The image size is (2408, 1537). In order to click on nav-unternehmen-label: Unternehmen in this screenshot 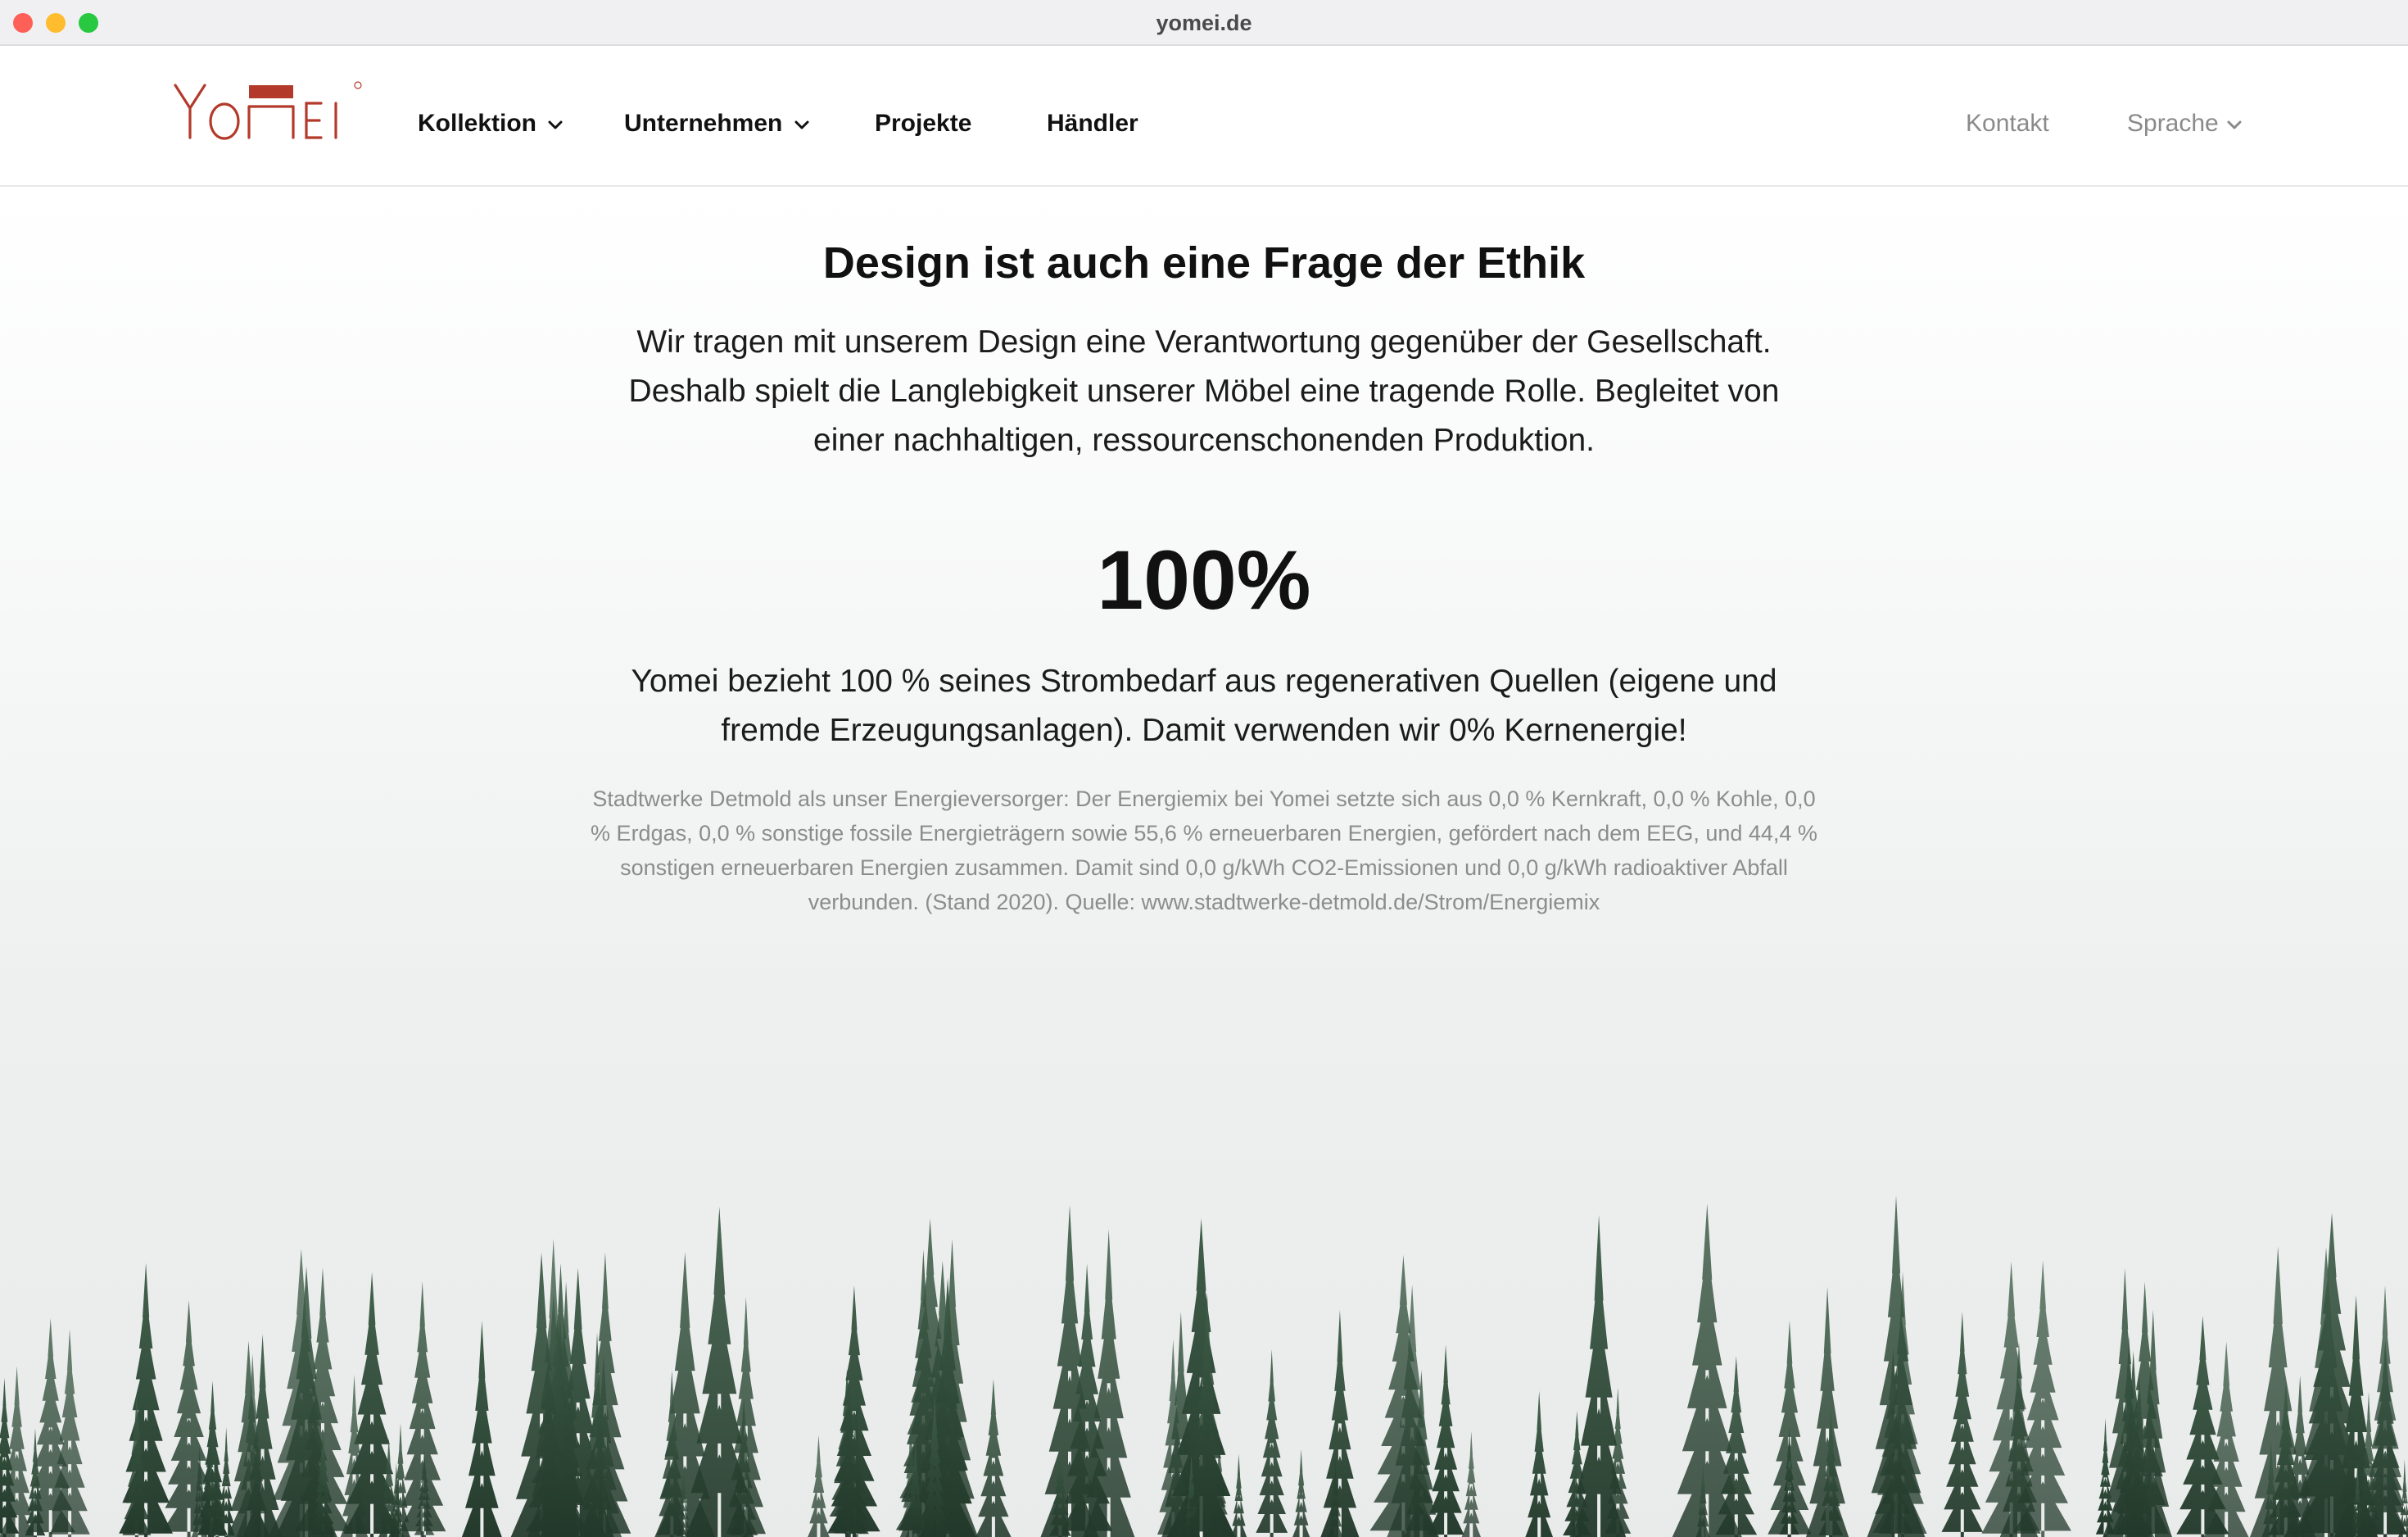, I will do `click(703, 123)`.